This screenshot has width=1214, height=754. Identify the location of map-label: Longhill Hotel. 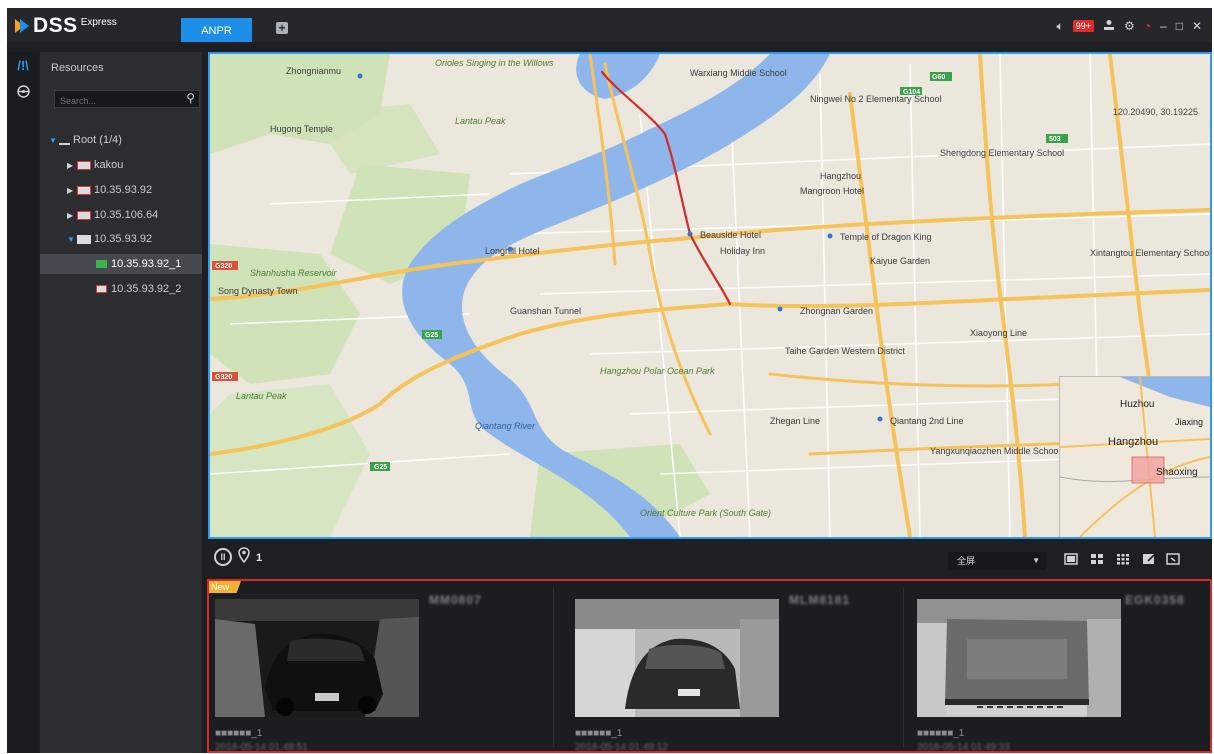
(512, 251).